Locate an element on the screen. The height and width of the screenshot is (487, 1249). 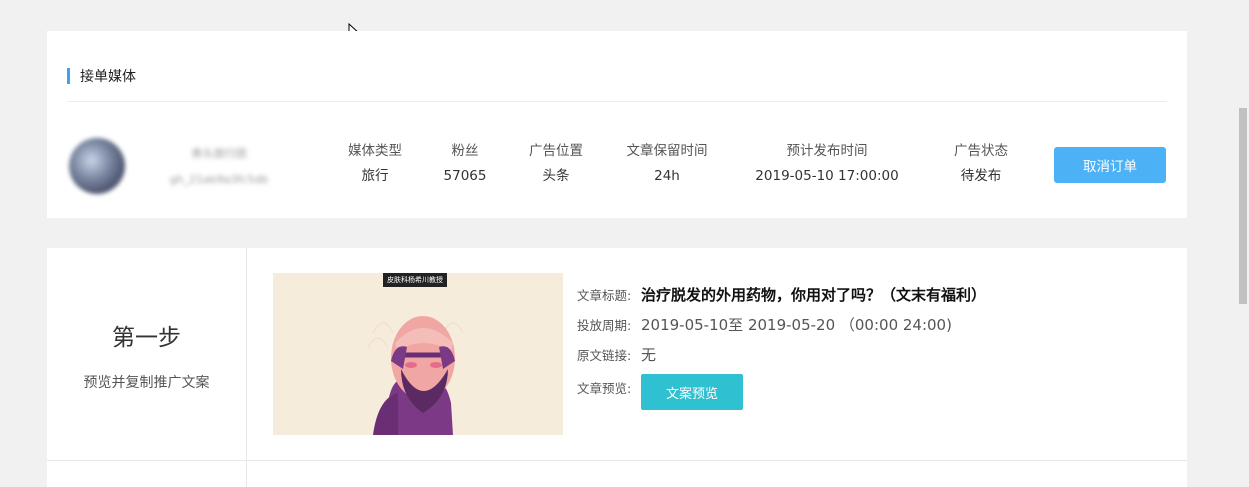
article-title: 治疗脱发的外用药物，你用对了吗？（文末有福利） is located at coordinates (814, 295).